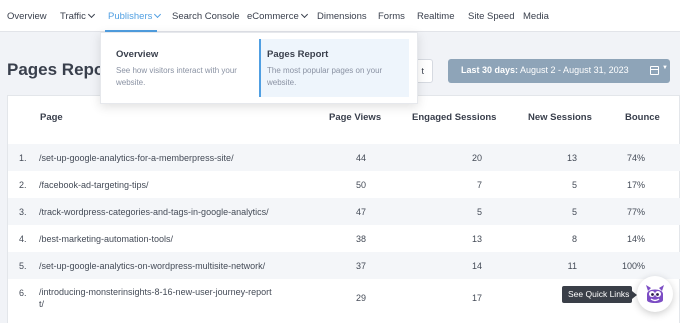 This screenshot has height=323, width=680. Describe the element at coordinates (573, 70) in the screenshot. I see `date-range-value: August 2 - August 31, 2023` at that location.